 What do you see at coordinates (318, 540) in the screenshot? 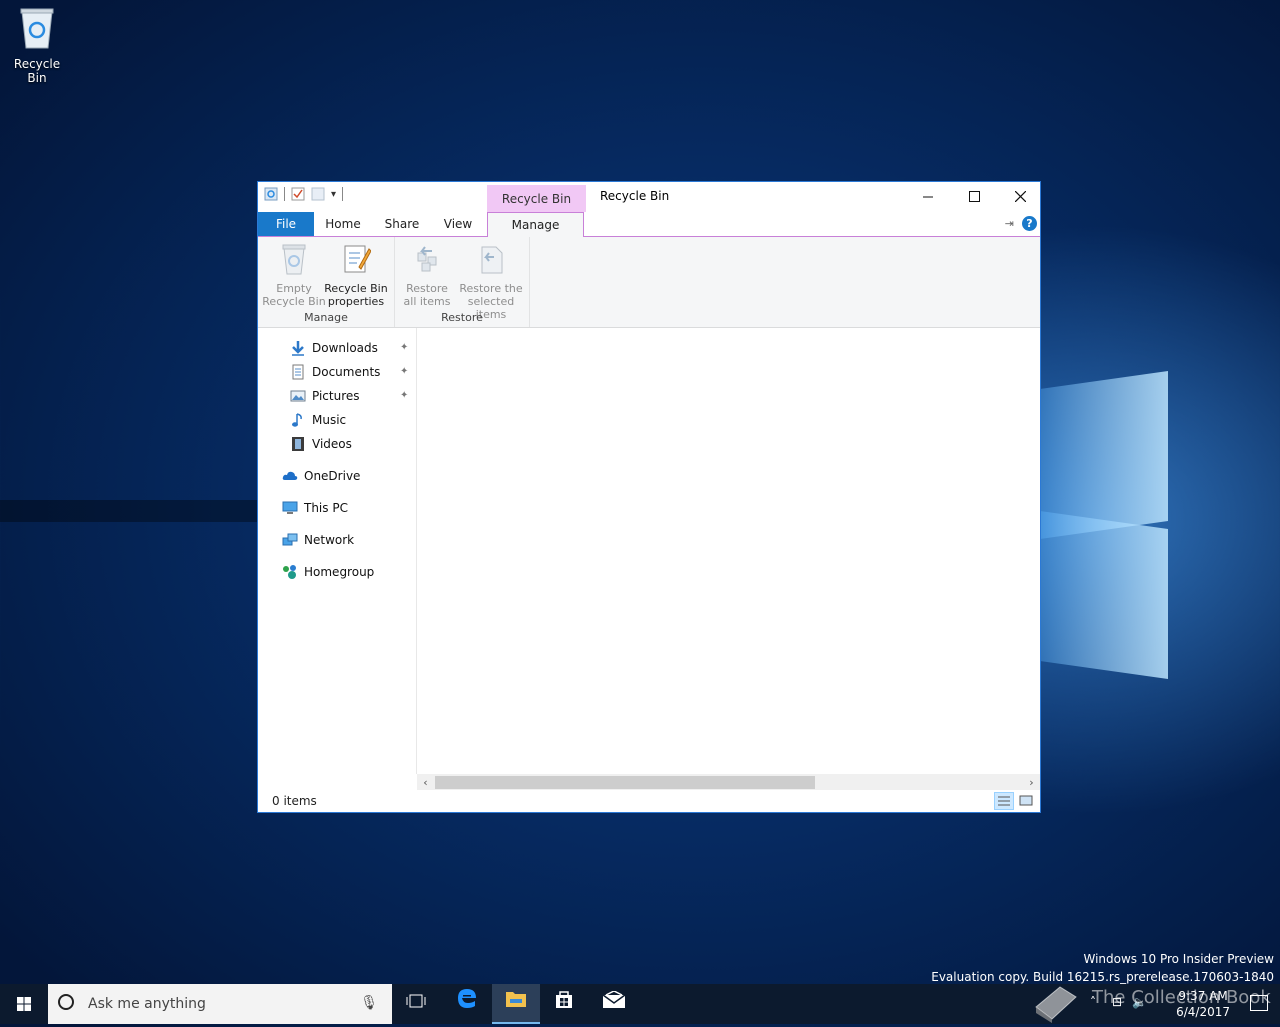
I see `nav-item-network: Network` at bounding box center [318, 540].